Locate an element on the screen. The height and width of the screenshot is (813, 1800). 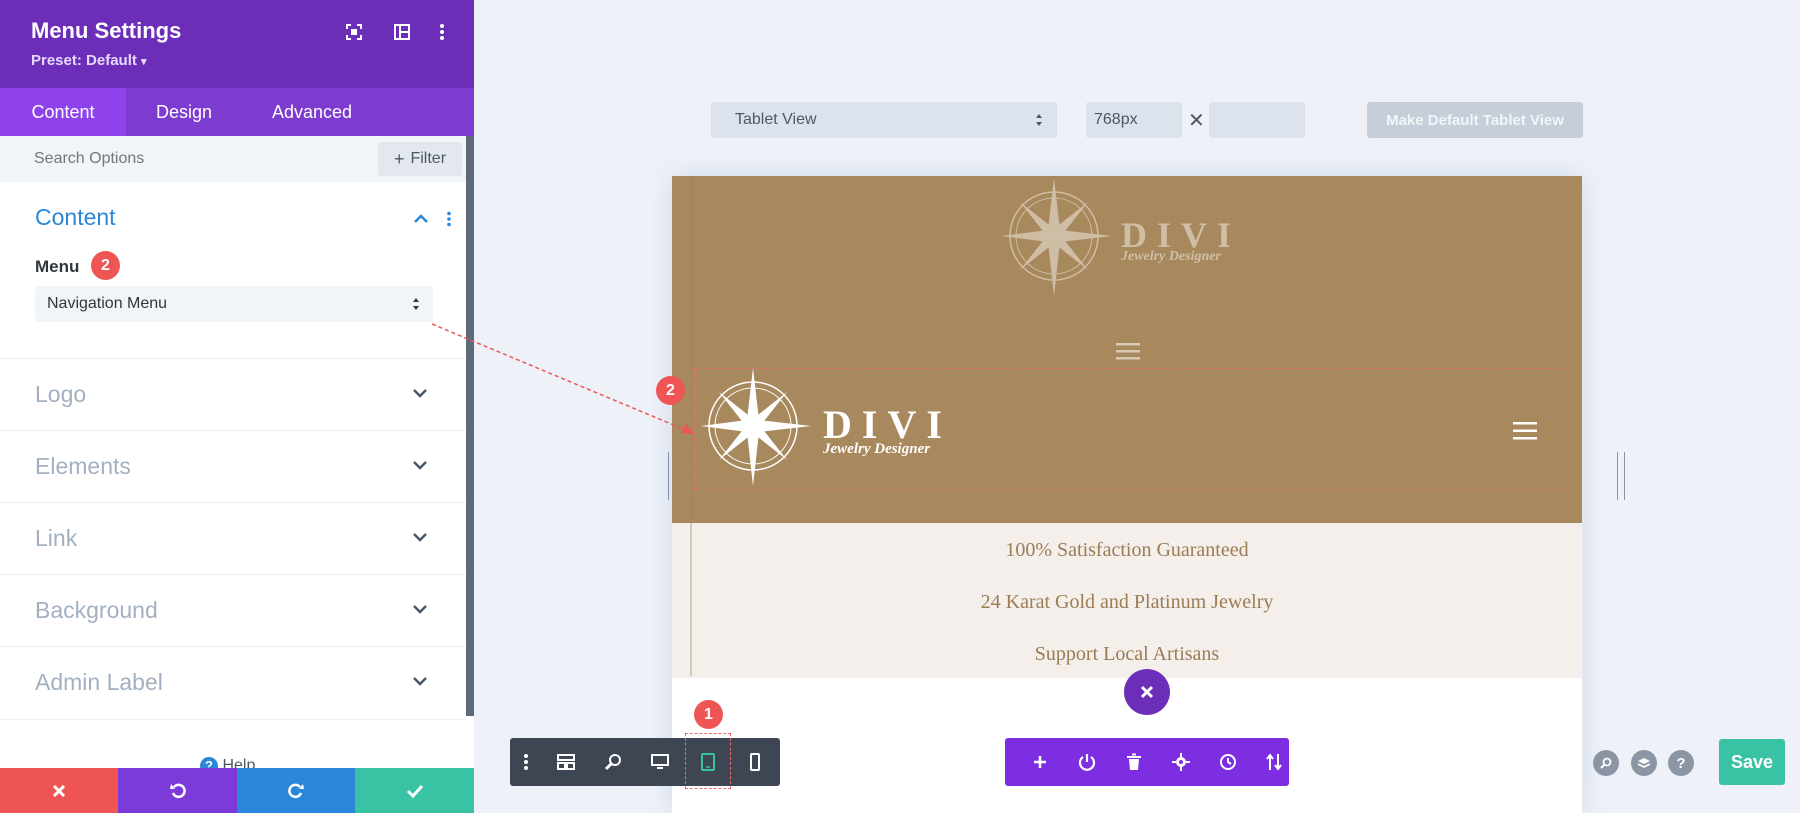
preset-dropdown: Preset: Default ▾ is located at coordinates (89, 60).